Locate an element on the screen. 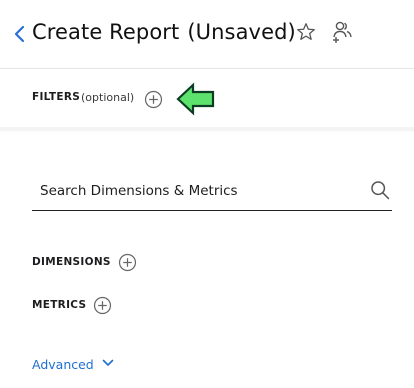 This screenshot has width=414, height=388. search-icon is located at coordinates (380, 190).